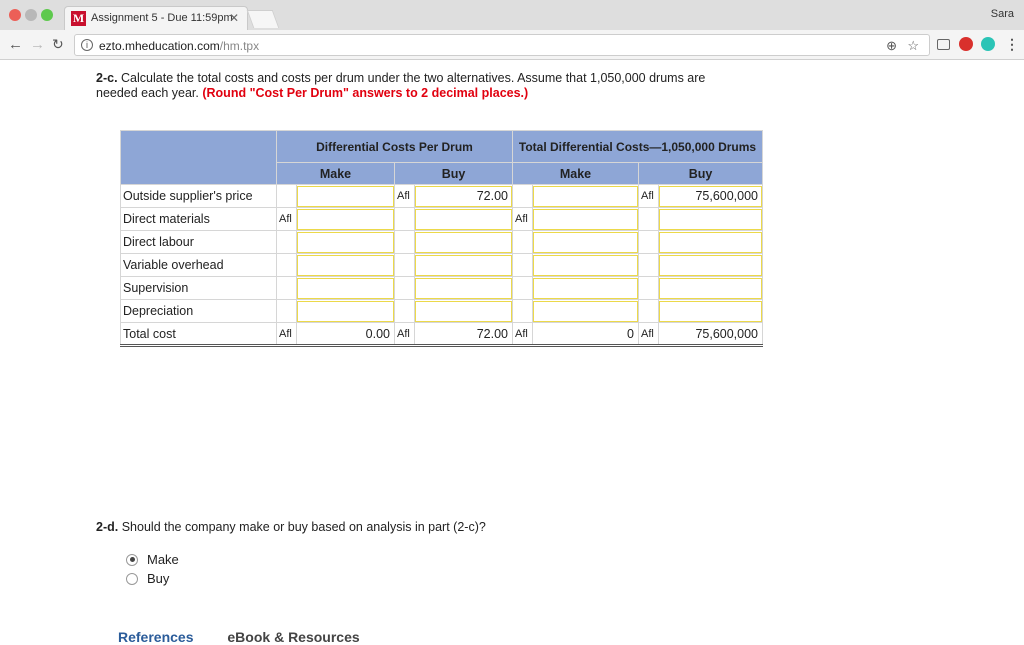  Describe the element at coordinates (179, 46) in the screenshot. I see `url-text: ezto.mheducation.com/hm.tpx` at that location.